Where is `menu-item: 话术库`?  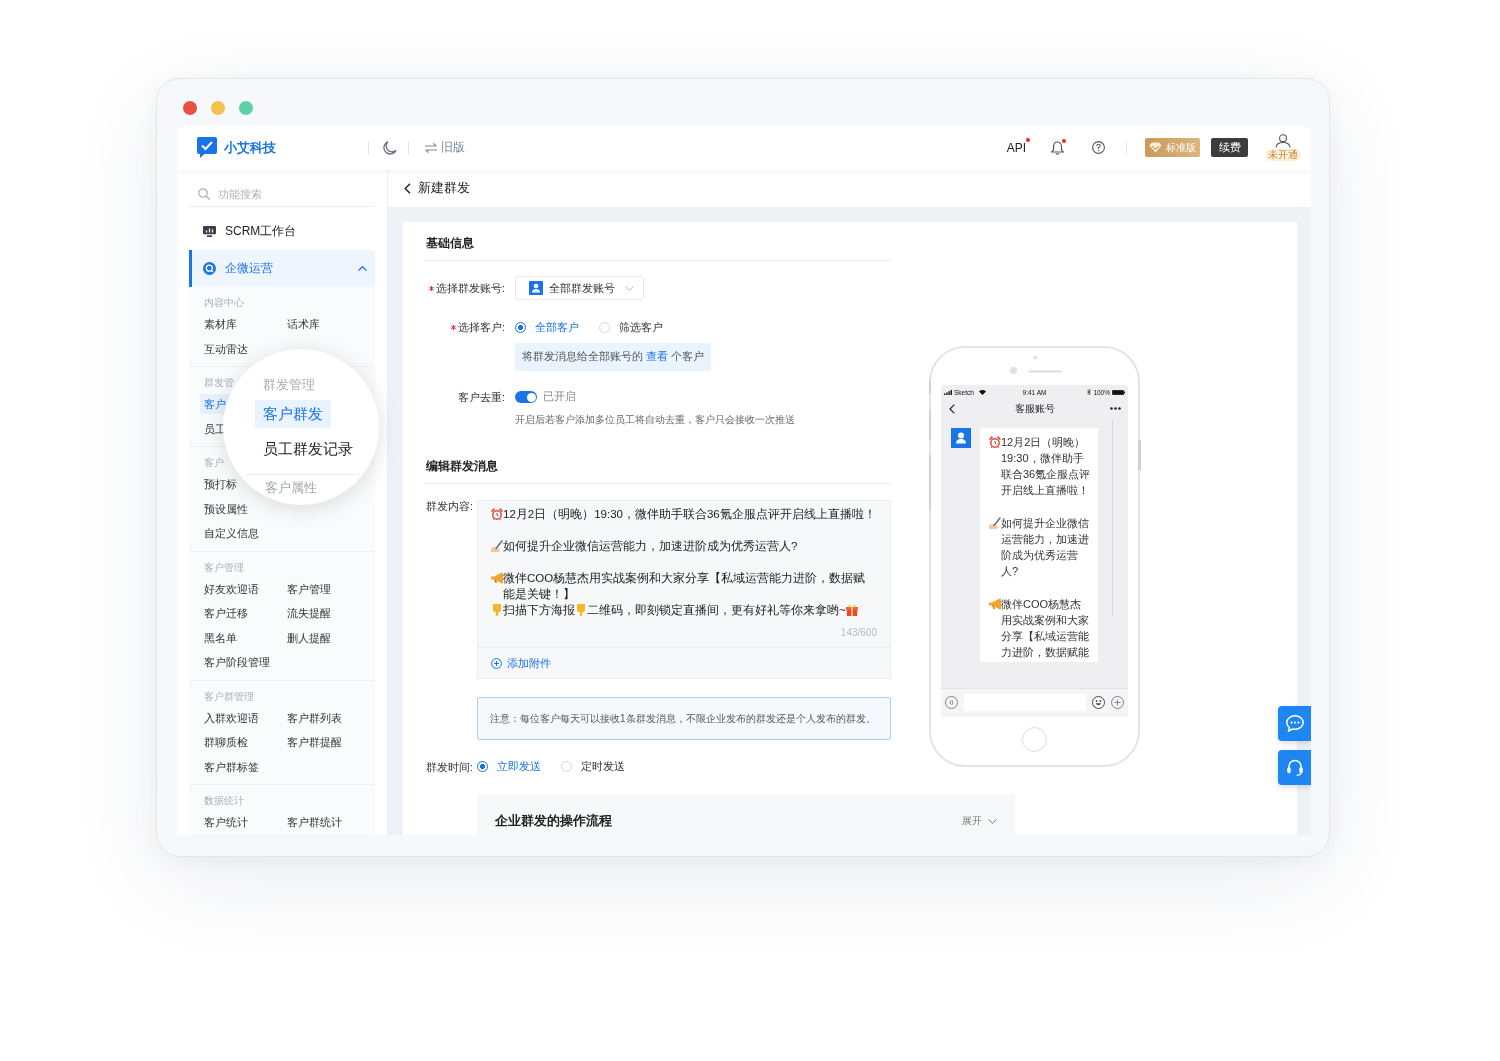 menu-item: 话术库 is located at coordinates (303, 324).